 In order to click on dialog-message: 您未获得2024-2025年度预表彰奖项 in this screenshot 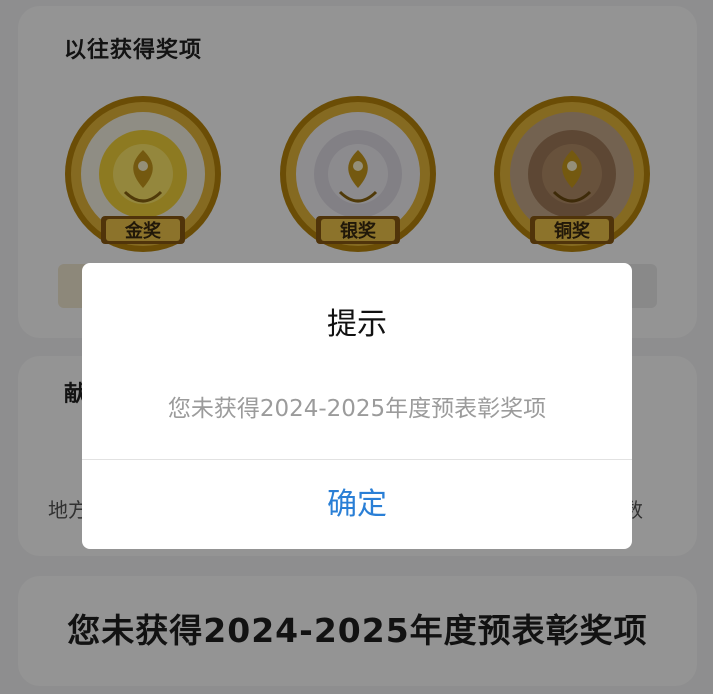, I will do `click(357, 409)`.